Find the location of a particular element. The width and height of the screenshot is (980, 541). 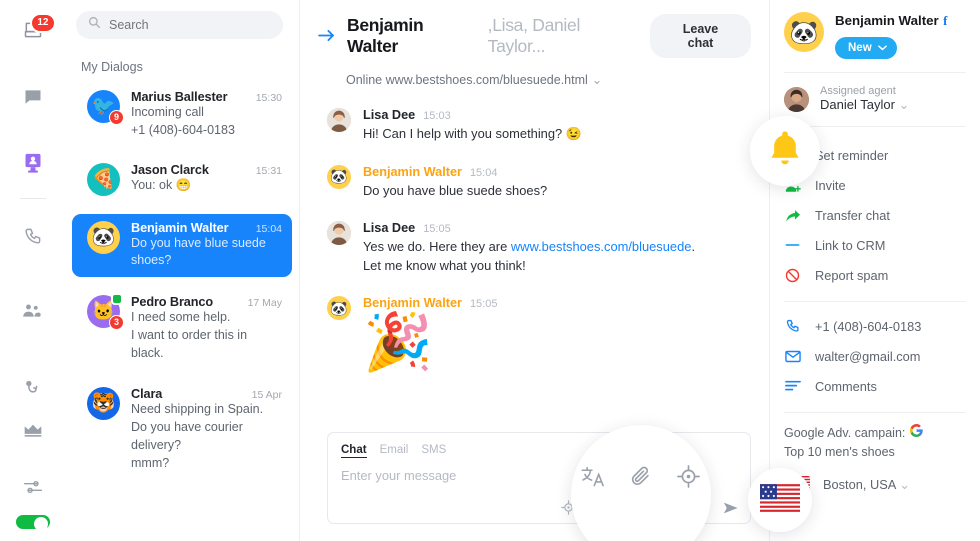

contact-phone: +1 (408)-604-0183 is located at coordinates (875, 326).